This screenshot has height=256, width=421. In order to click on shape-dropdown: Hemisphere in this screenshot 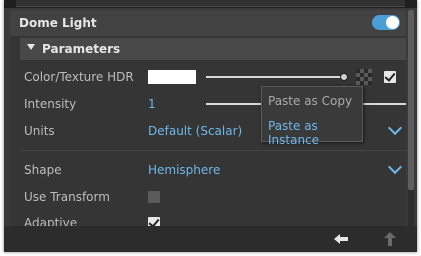, I will do `click(184, 170)`.